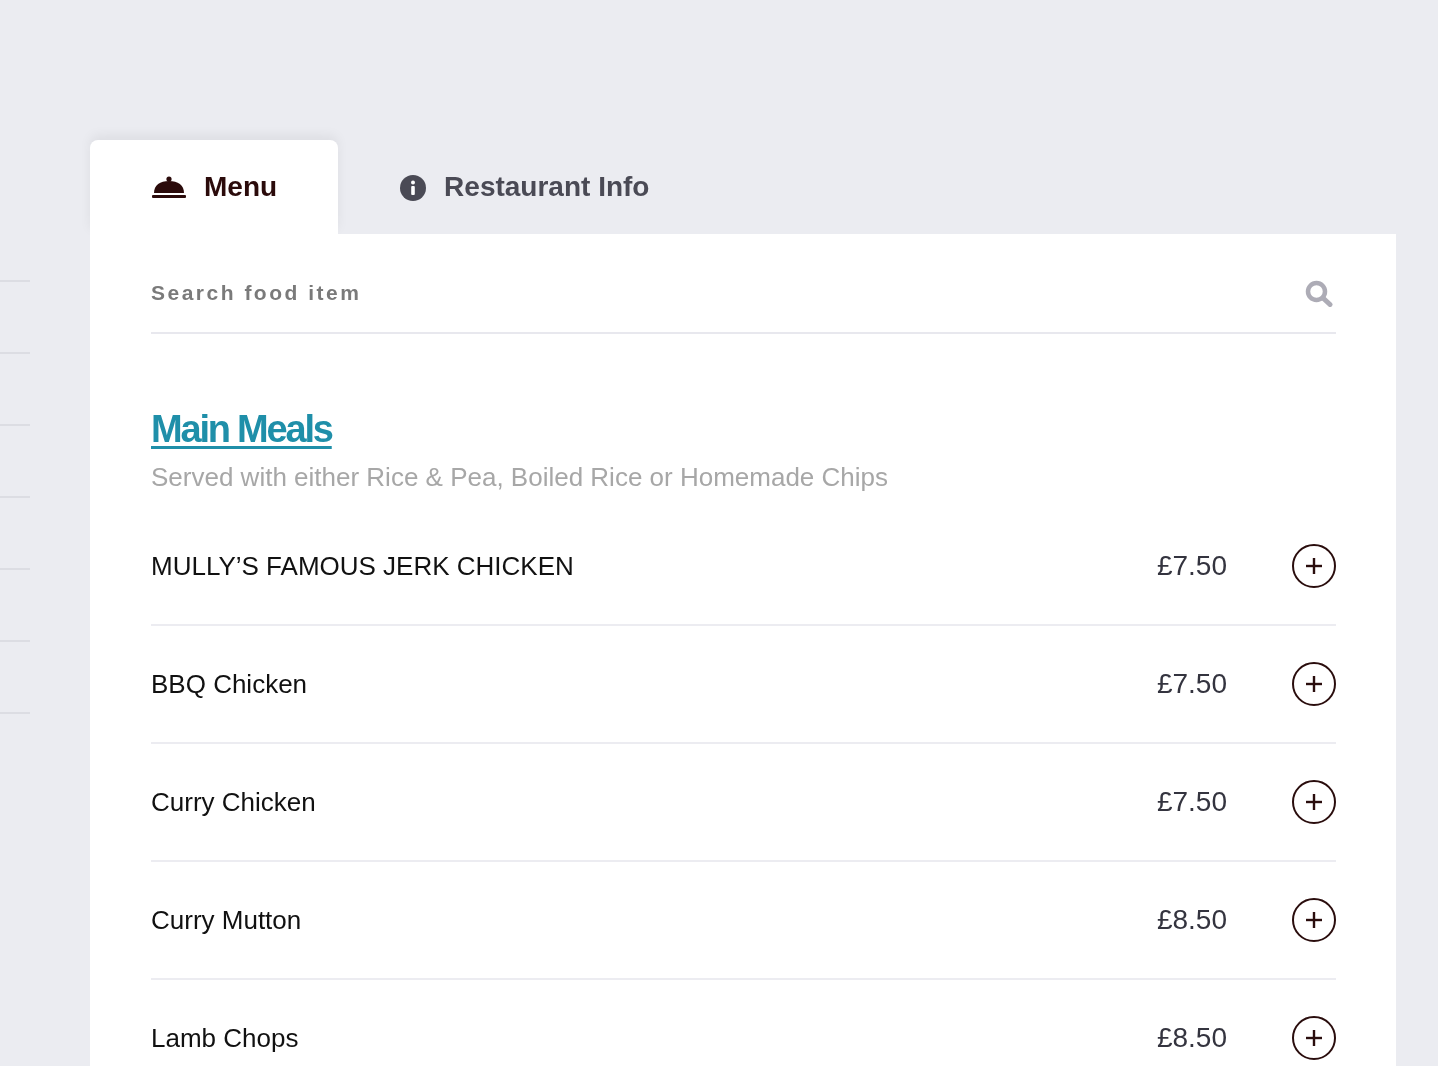 The width and height of the screenshot is (1438, 1066). Describe the element at coordinates (225, 1038) in the screenshot. I see `item-name: Lamb Chops` at that location.